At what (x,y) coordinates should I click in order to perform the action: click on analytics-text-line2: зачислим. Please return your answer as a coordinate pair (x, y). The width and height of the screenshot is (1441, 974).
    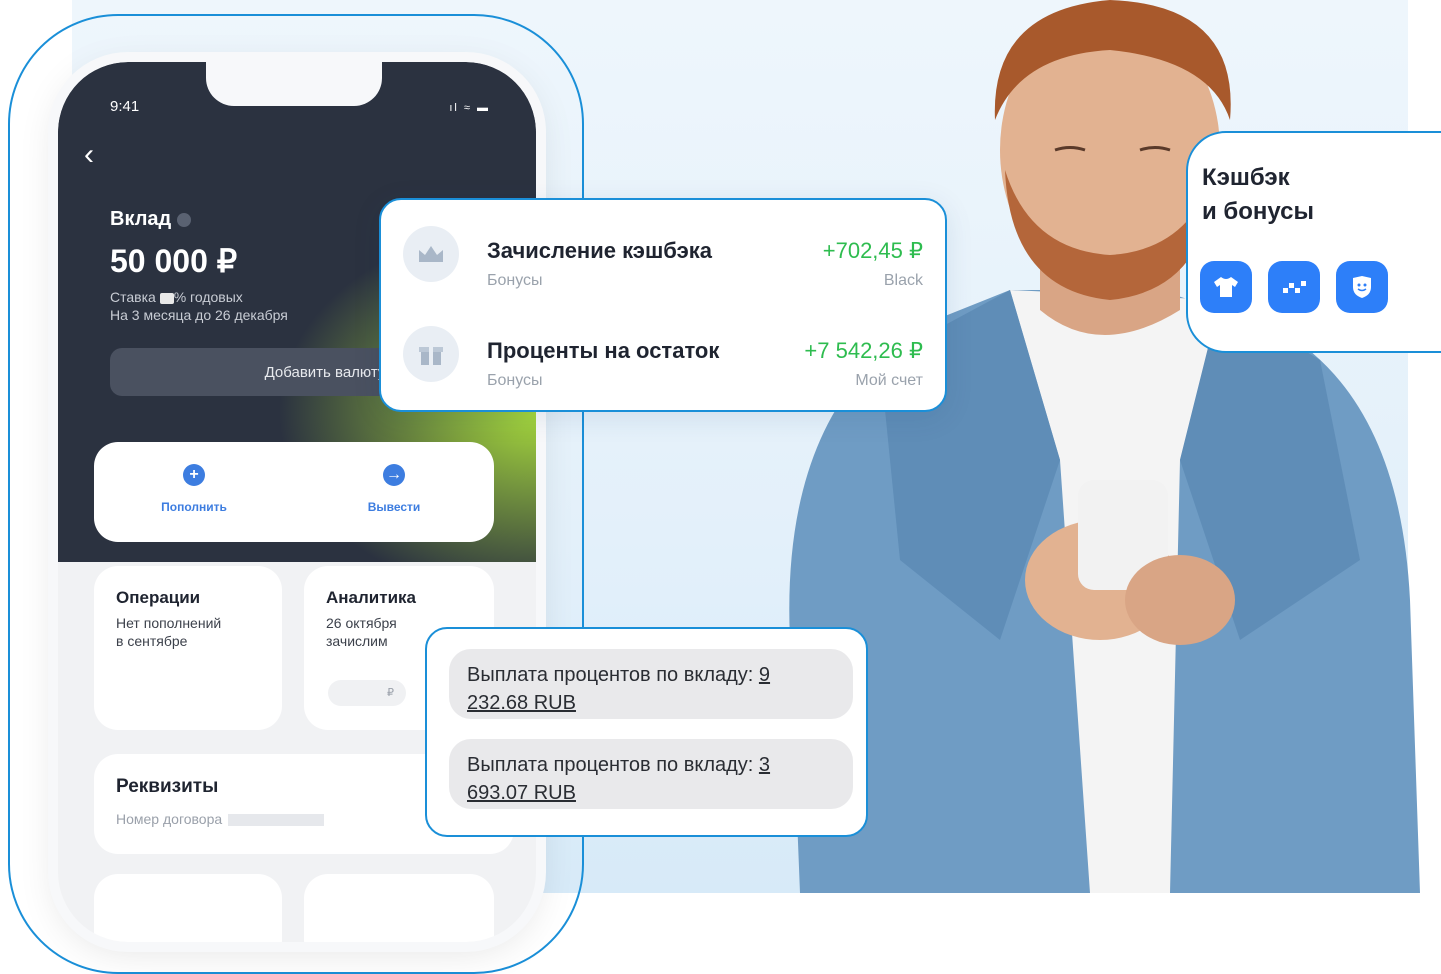
    Looking at the image, I should click on (357, 641).